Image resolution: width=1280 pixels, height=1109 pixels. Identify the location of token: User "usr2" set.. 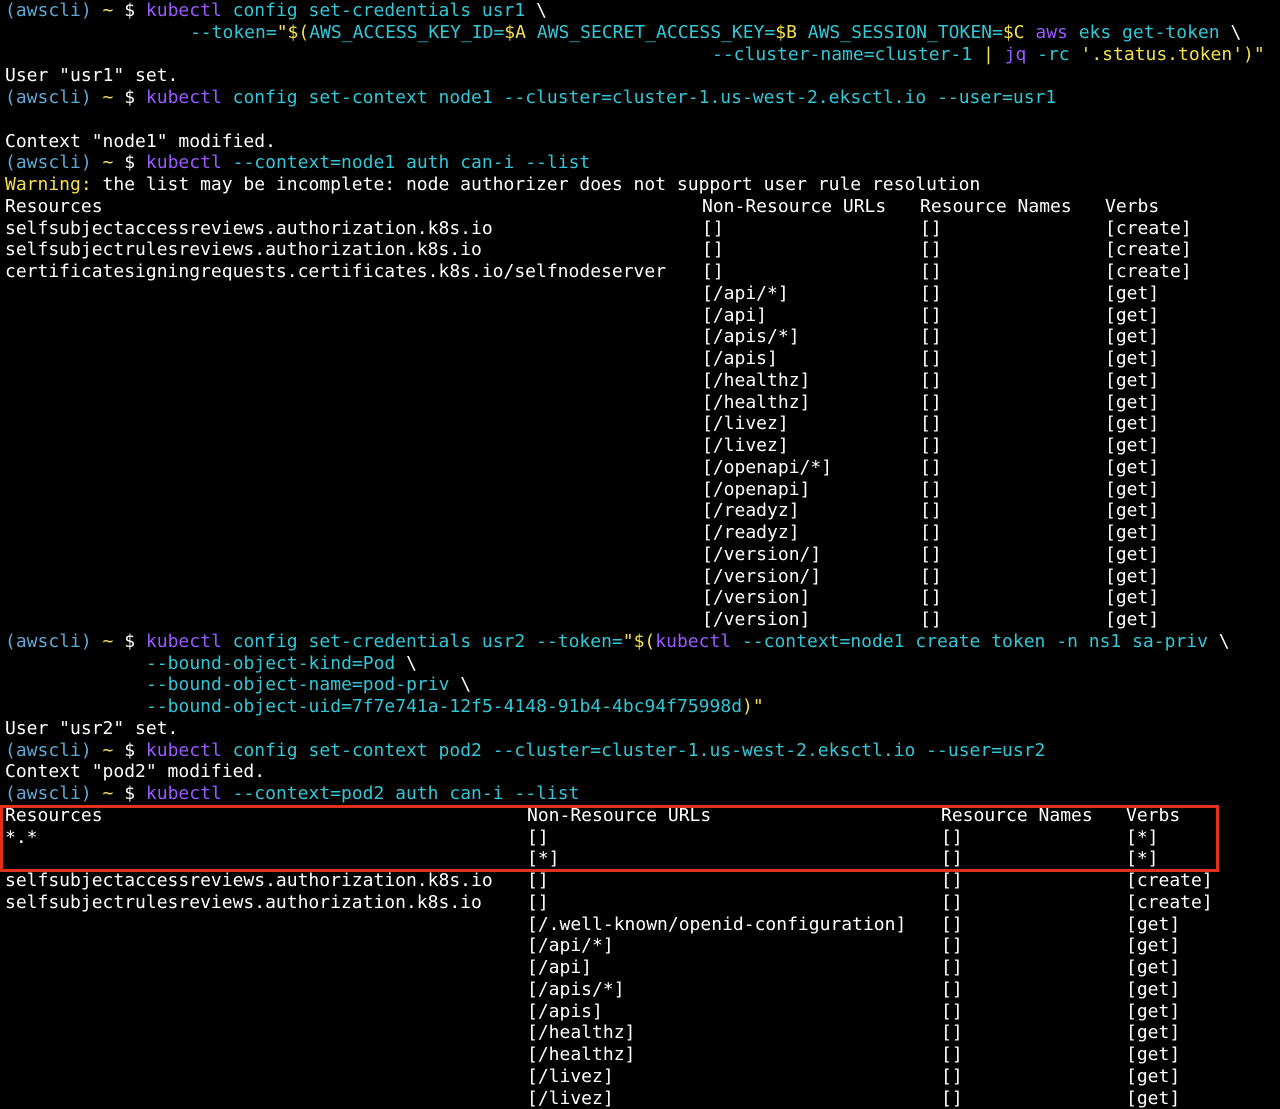
(91, 728).